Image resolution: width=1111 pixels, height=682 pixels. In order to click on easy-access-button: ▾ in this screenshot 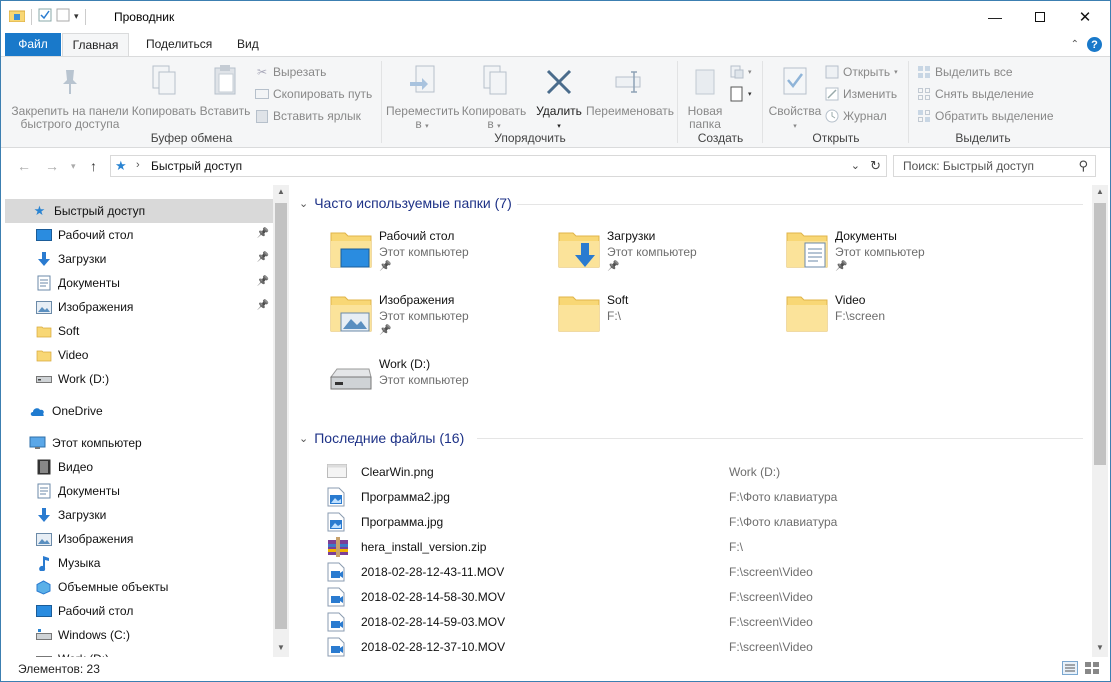, I will do `click(741, 94)`.